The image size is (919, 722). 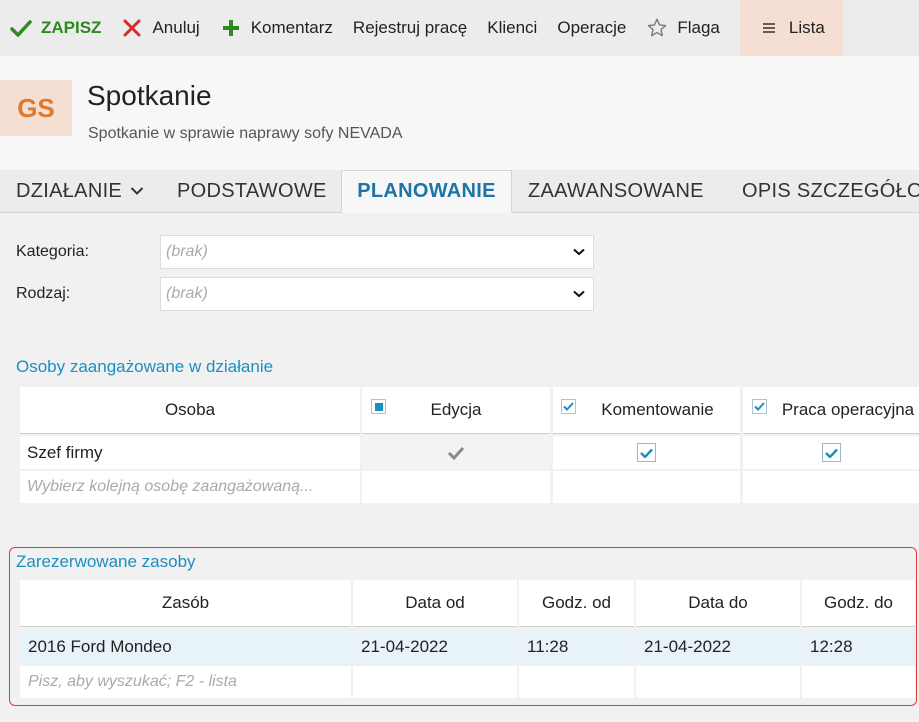 What do you see at coordinates (291, 27) in the screenshot?
I see `comment-label: Komentarz` at bounding box center [291, 27].